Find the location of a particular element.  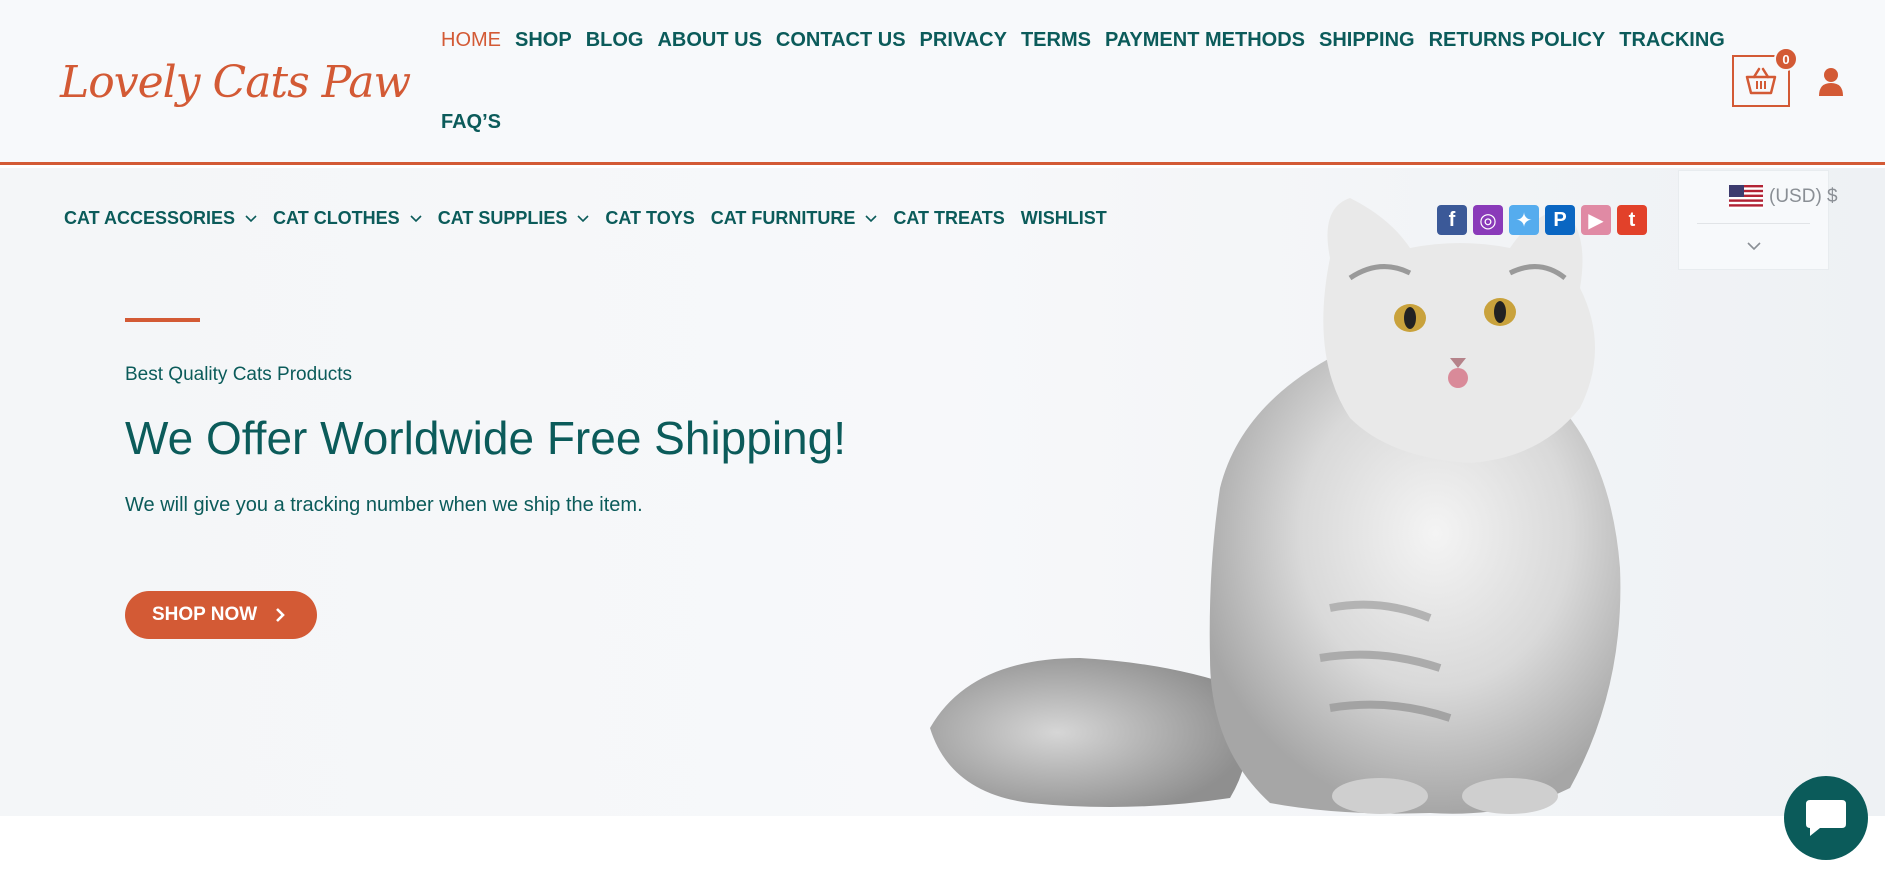

accent-divider is located at coordinates (162, 320).